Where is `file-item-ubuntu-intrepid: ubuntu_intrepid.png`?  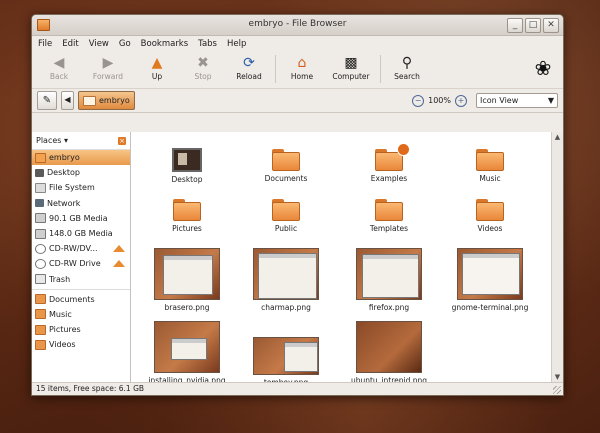 file-item-ubuntu-intrepid: ubuntu_intrepid.png is located at coordinates (389, 353).